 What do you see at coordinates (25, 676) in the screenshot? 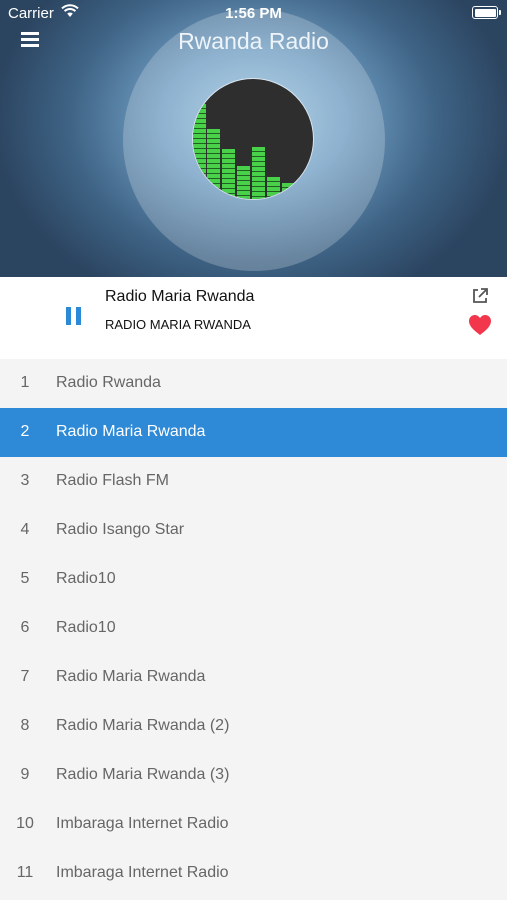
I see `station-number: 7` at bounding box center [25, 676].